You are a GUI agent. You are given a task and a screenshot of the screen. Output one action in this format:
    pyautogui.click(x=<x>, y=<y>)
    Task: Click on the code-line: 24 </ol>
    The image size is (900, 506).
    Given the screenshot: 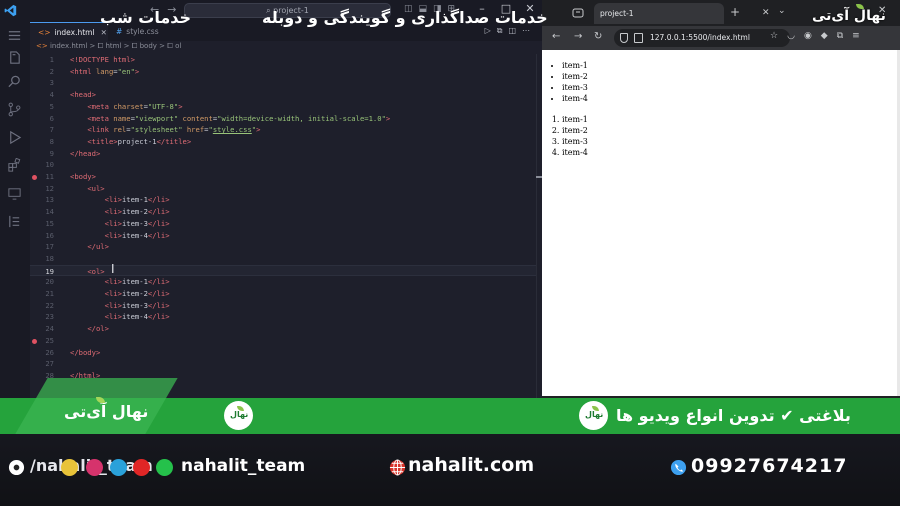 What is the action you would take?
    pyautogui.click(x=283, y=329)
    